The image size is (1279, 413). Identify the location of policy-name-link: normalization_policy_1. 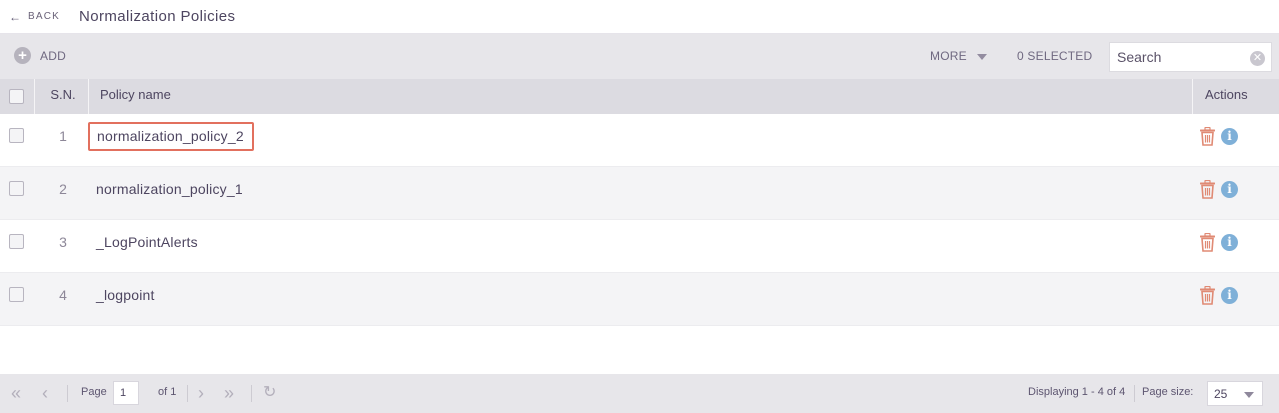
(169, 189).